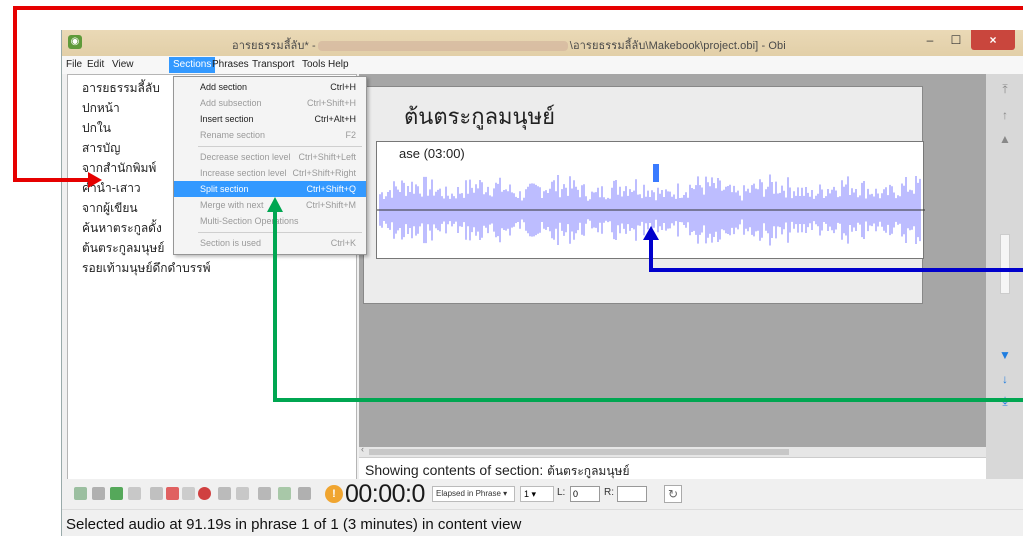 The height and width of the screenshot is (536, 1023). I want to click on scroll-page-up-icon: ▲, so click(1005, 139).